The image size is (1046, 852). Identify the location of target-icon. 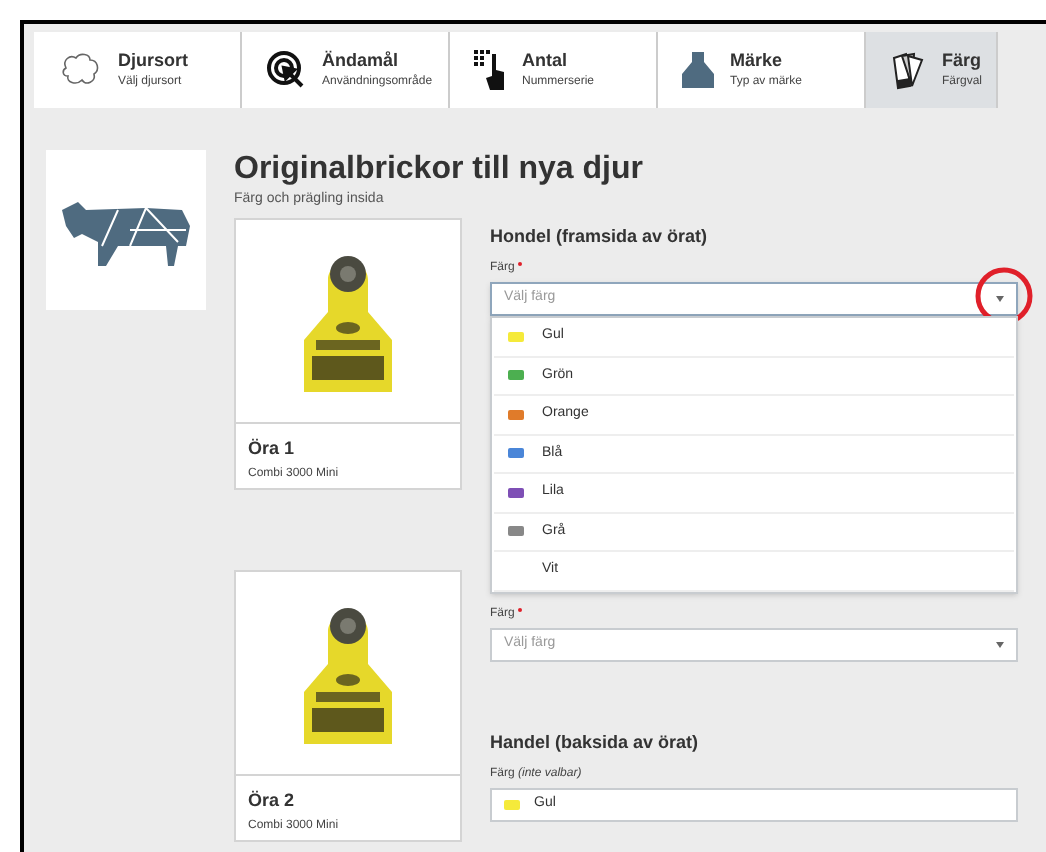
(286, 70).